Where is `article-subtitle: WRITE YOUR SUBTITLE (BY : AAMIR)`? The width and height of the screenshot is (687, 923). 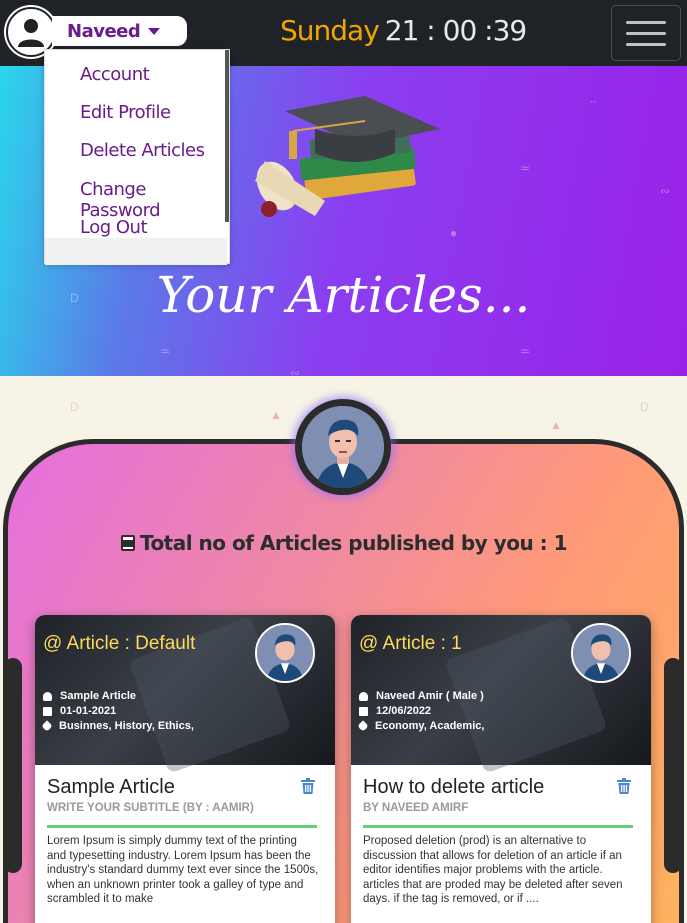 article-subtitle: WRITE YOUR SUBTITLE (BY : AAMIR) is located at coordinates (150, 808).